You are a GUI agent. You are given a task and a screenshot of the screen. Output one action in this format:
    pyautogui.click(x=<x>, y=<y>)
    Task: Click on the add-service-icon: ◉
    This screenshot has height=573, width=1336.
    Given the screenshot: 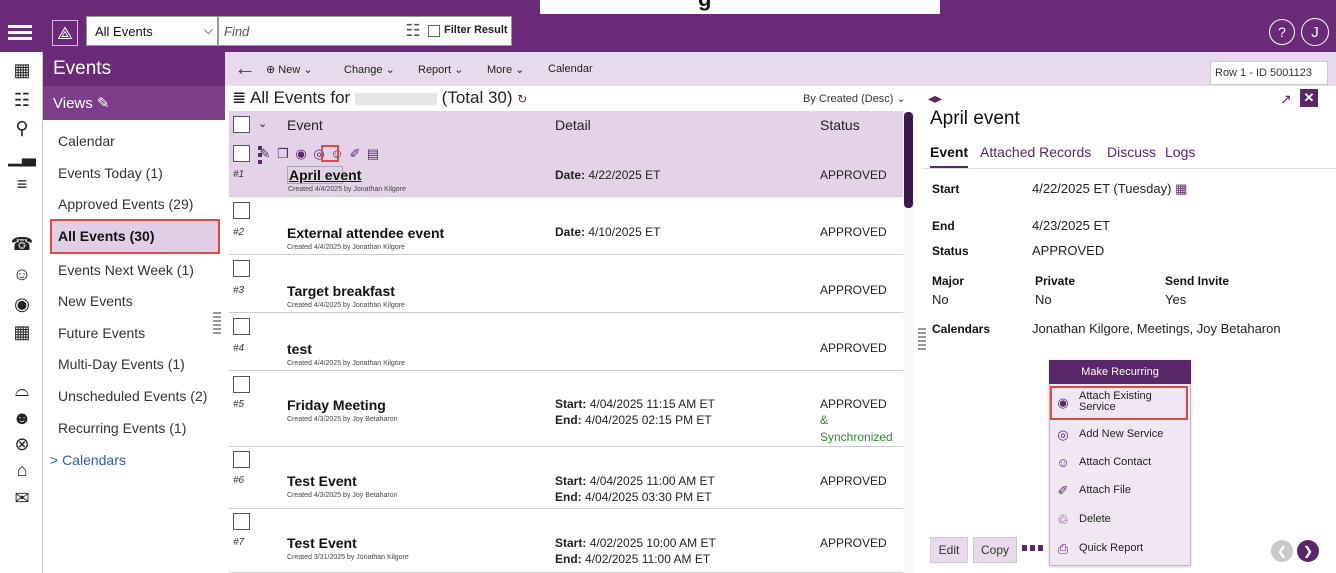 What is the action you would take?
    pyautogui.click(x=22, y=304)
    